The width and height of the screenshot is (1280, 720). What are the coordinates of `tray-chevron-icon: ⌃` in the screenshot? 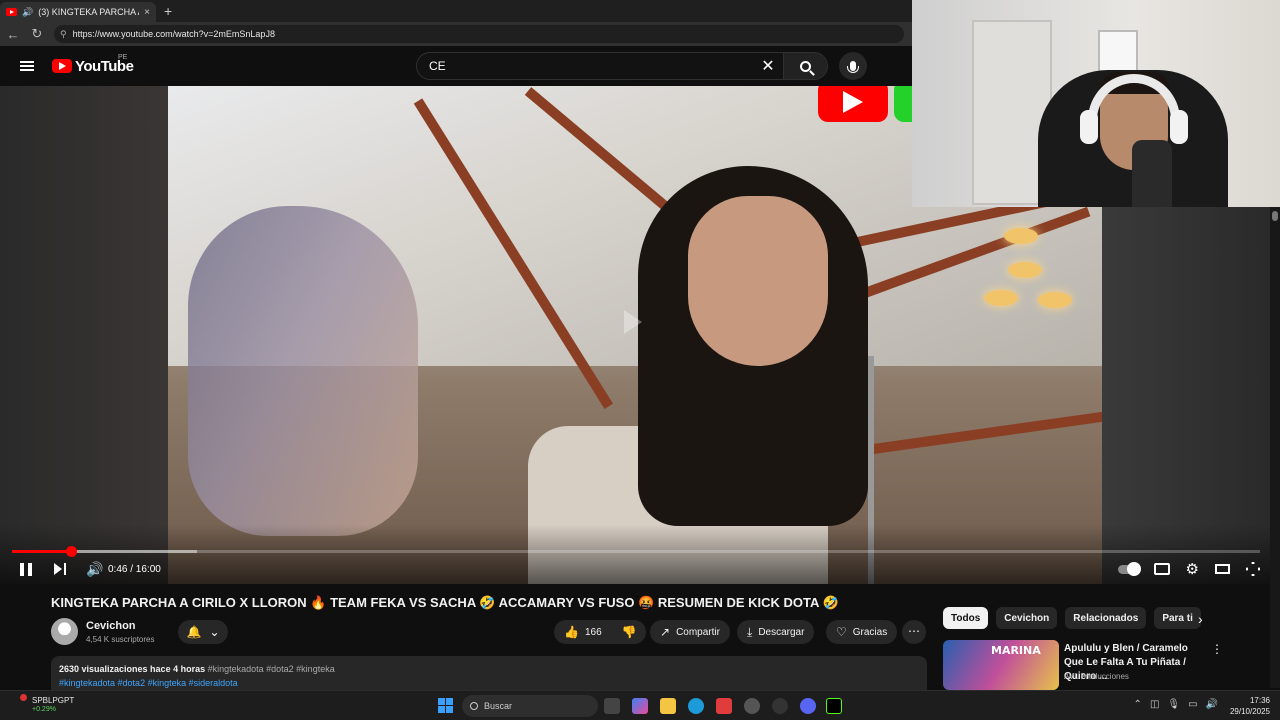 It's located at (1138, 704).